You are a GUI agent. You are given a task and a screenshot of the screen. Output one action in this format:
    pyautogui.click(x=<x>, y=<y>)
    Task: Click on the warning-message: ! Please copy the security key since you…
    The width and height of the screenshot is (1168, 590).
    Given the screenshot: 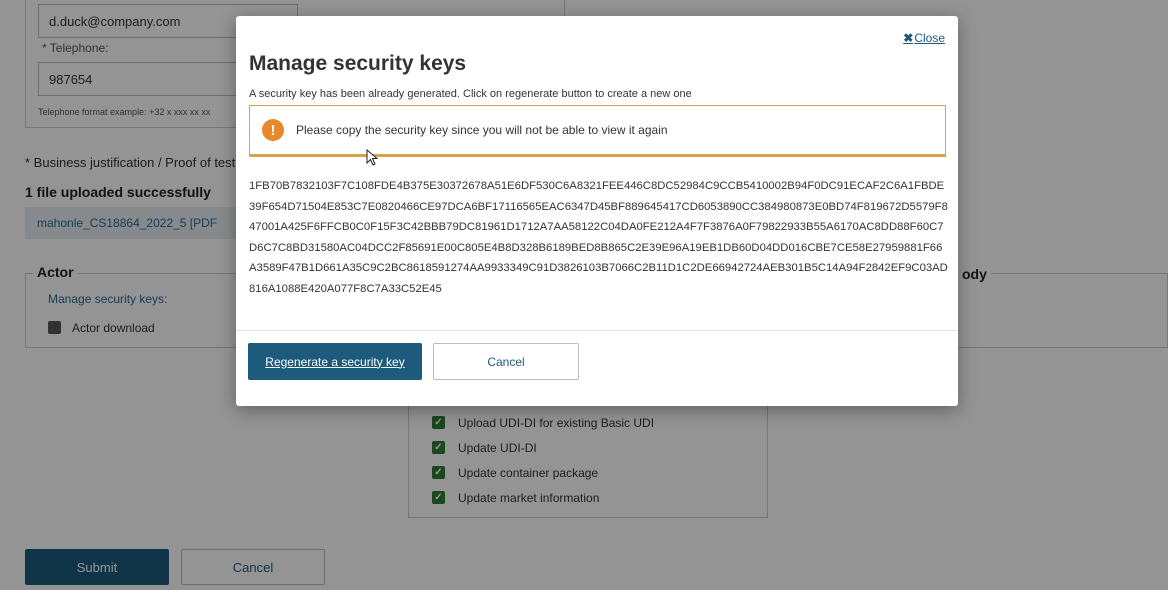 What is the action you would take?
    pyautogui.click(x=597, y=131)
    